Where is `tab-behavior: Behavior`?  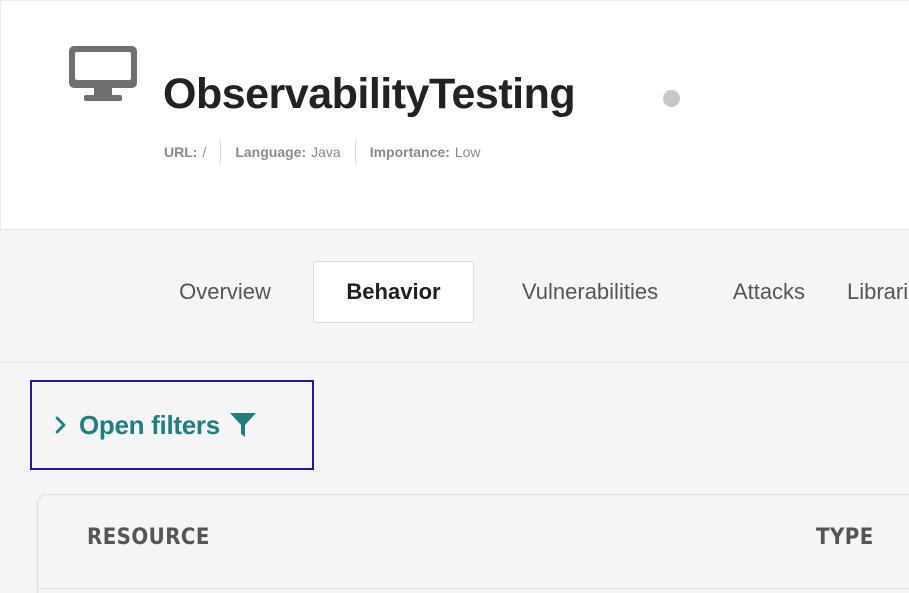
tab-behavior: Behavior is located at coordinates (393, 292).